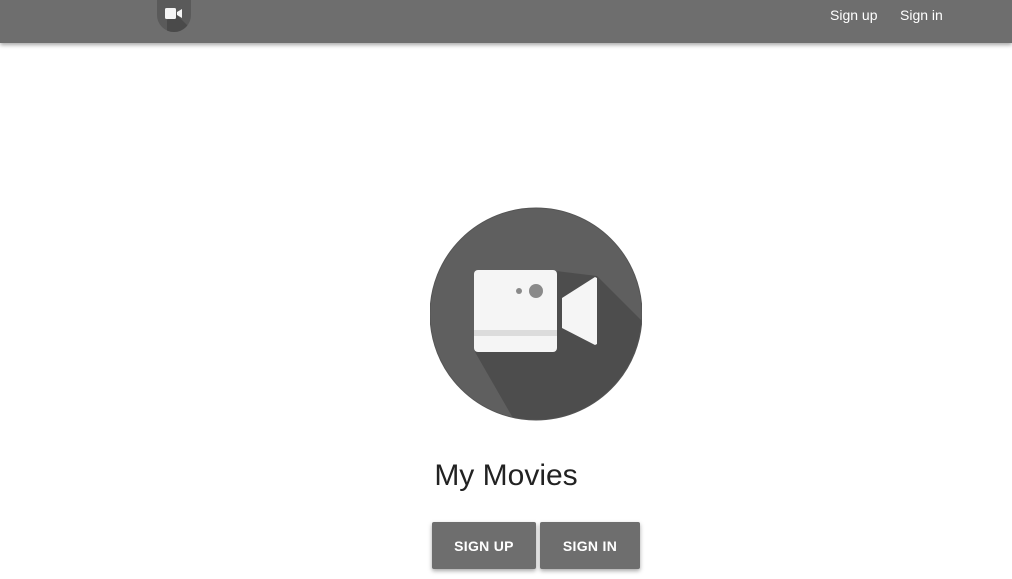  I want to click on video-camera-icon-graphic, so click(178, 20).